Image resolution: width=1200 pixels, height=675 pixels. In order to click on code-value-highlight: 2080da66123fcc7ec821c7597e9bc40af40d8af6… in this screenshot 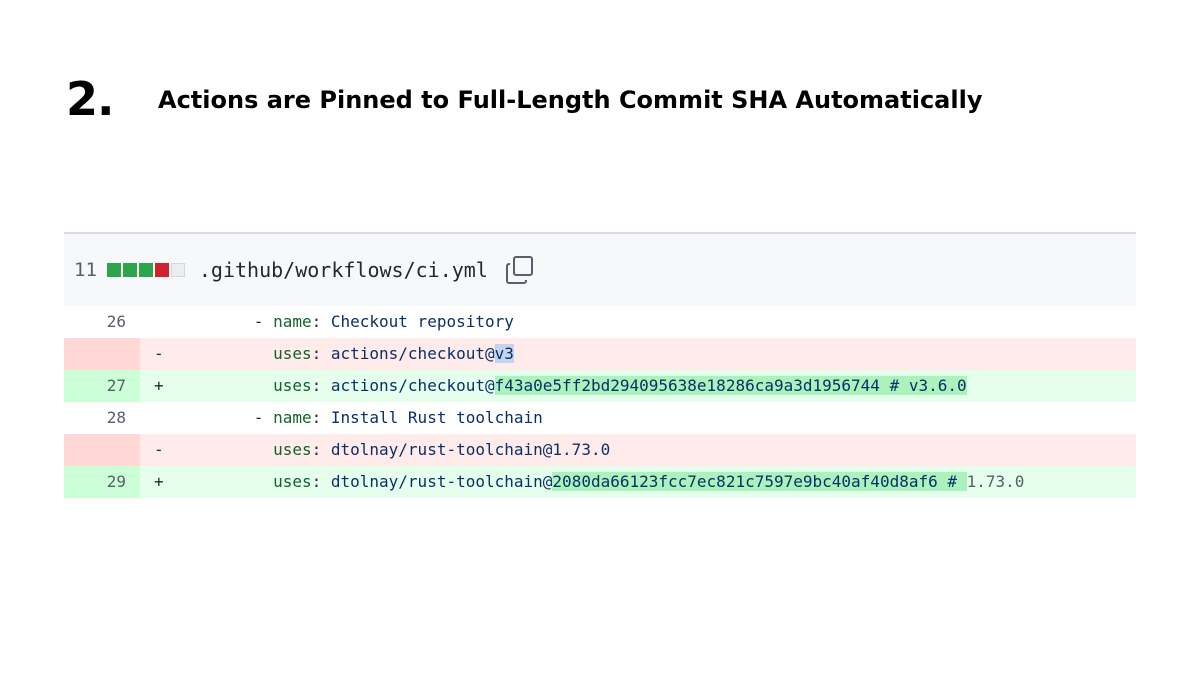, I will do `click(759, 481)`.